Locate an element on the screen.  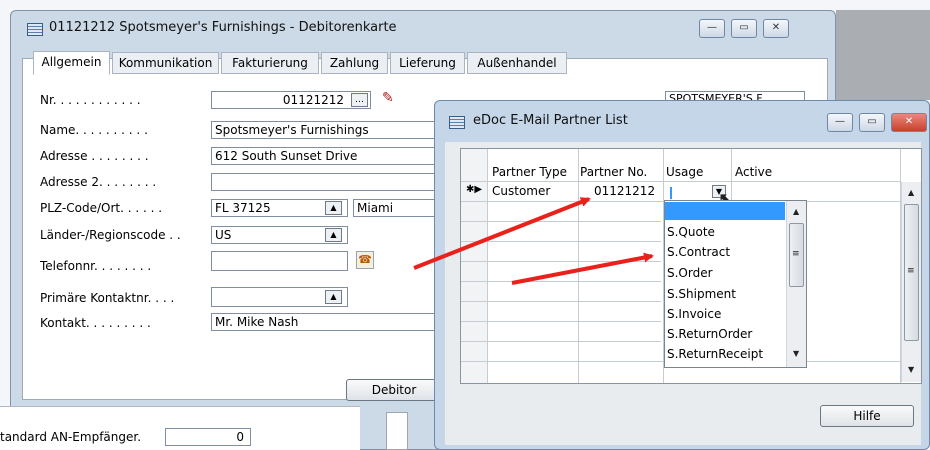
annotation-arrows is located at coordinates (533, 241).